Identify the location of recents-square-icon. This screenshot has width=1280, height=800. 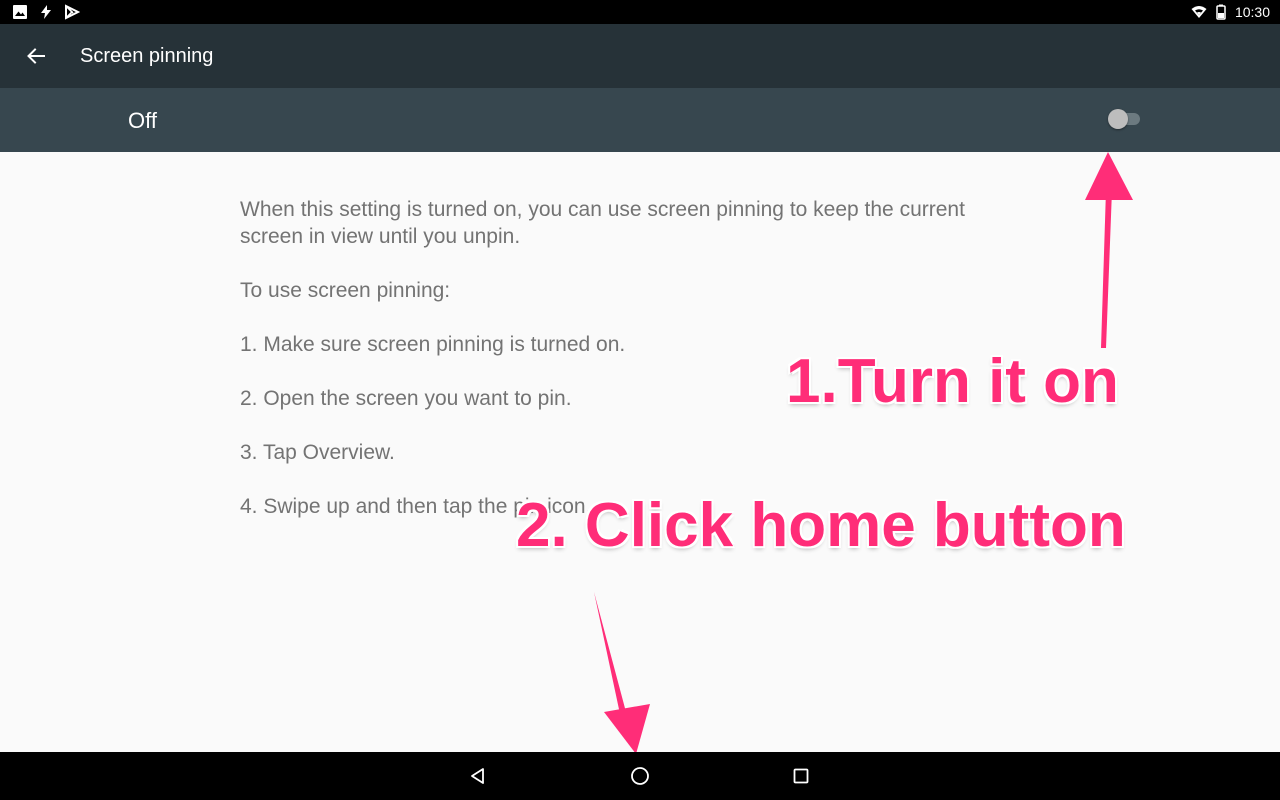
(801, 776).